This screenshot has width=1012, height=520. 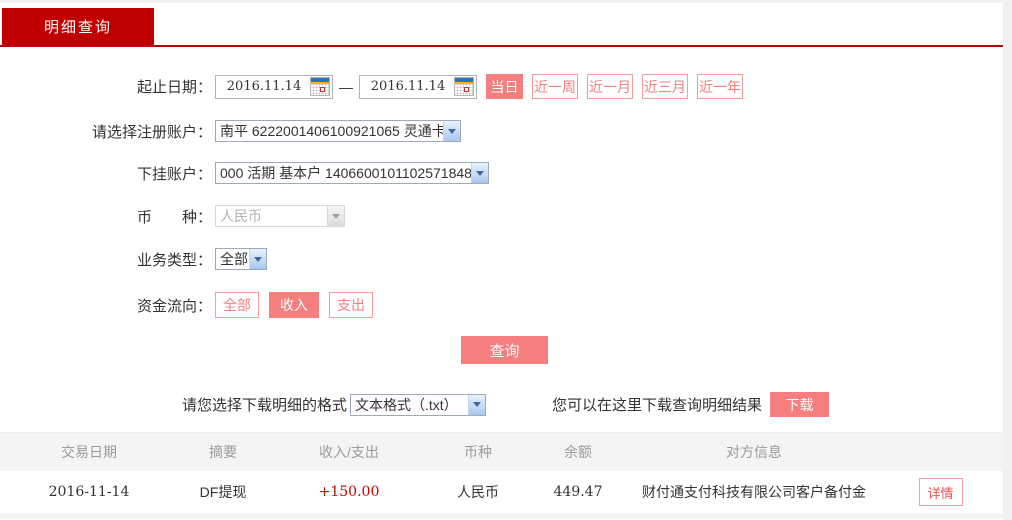 I want to click on sub-account-row: 下挂账户： 000 活期 基本户 1406600101102571848, so click(x=501, y=173).